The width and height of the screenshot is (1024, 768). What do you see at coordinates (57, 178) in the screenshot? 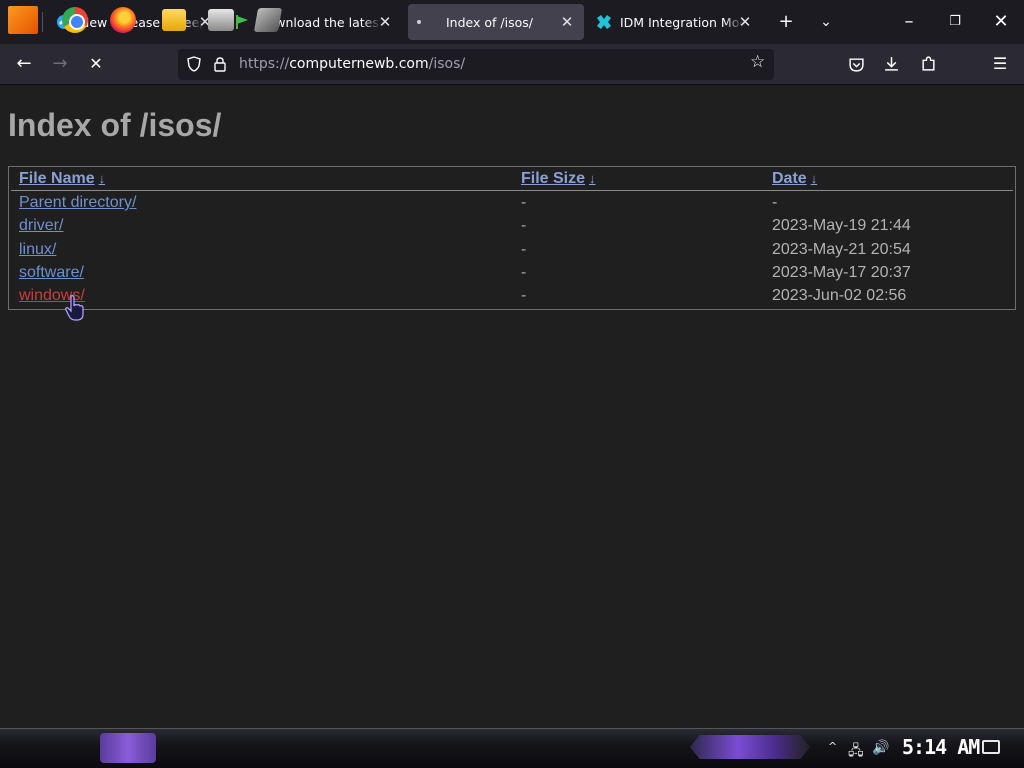
I see `file-name-header: File Name` at bounding box center [57, 178].